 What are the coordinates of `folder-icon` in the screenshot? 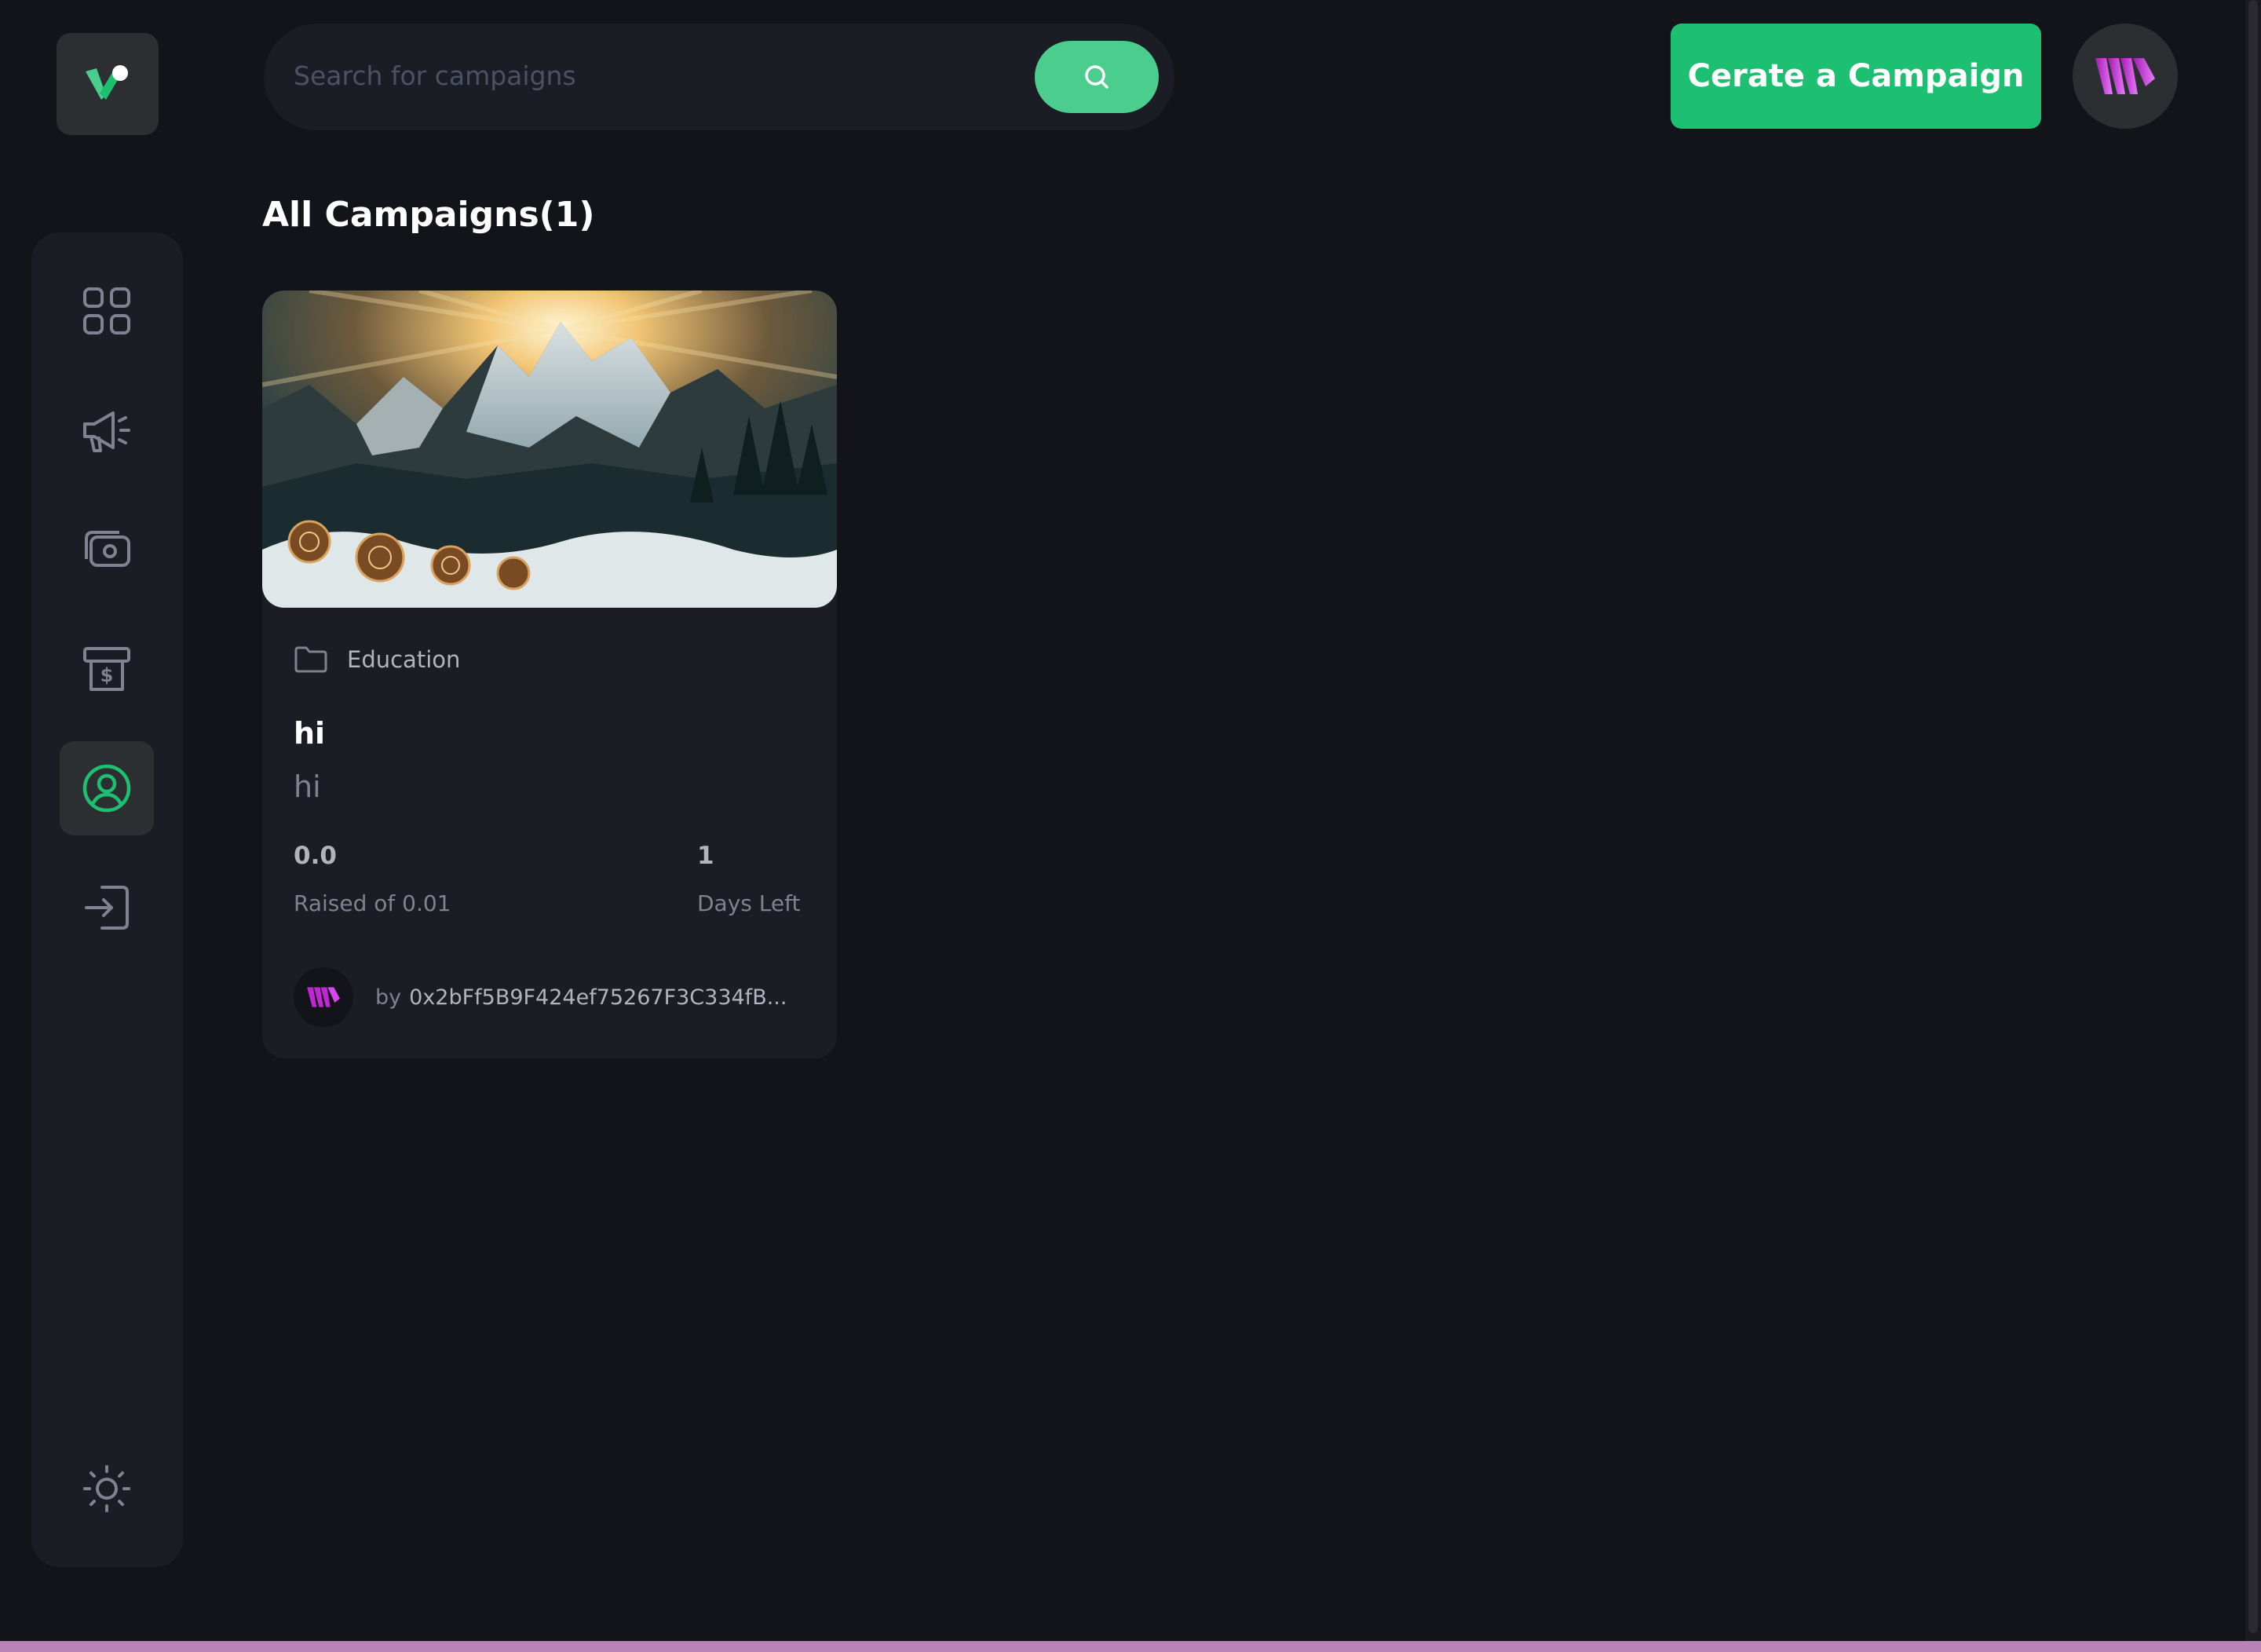 It's located at (310, 659).